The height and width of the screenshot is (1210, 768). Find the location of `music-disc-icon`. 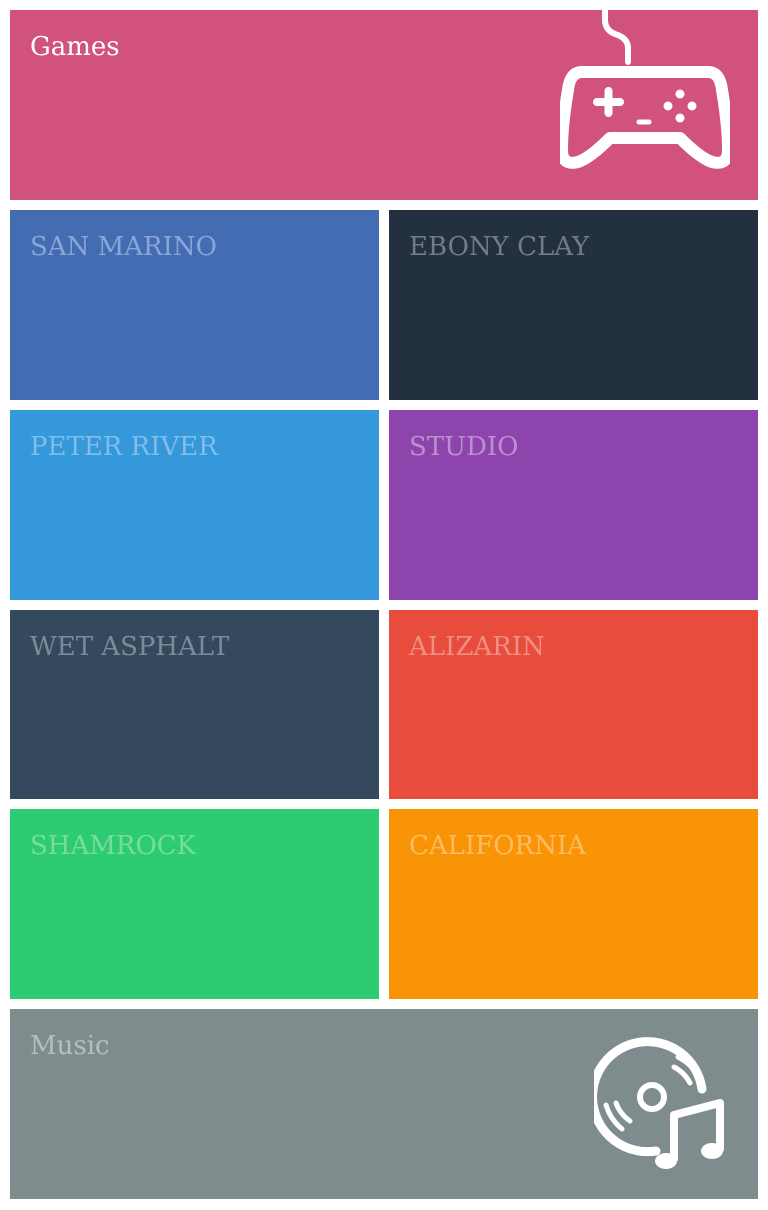

music-disc-icon is located at coordinates (661, 1104).